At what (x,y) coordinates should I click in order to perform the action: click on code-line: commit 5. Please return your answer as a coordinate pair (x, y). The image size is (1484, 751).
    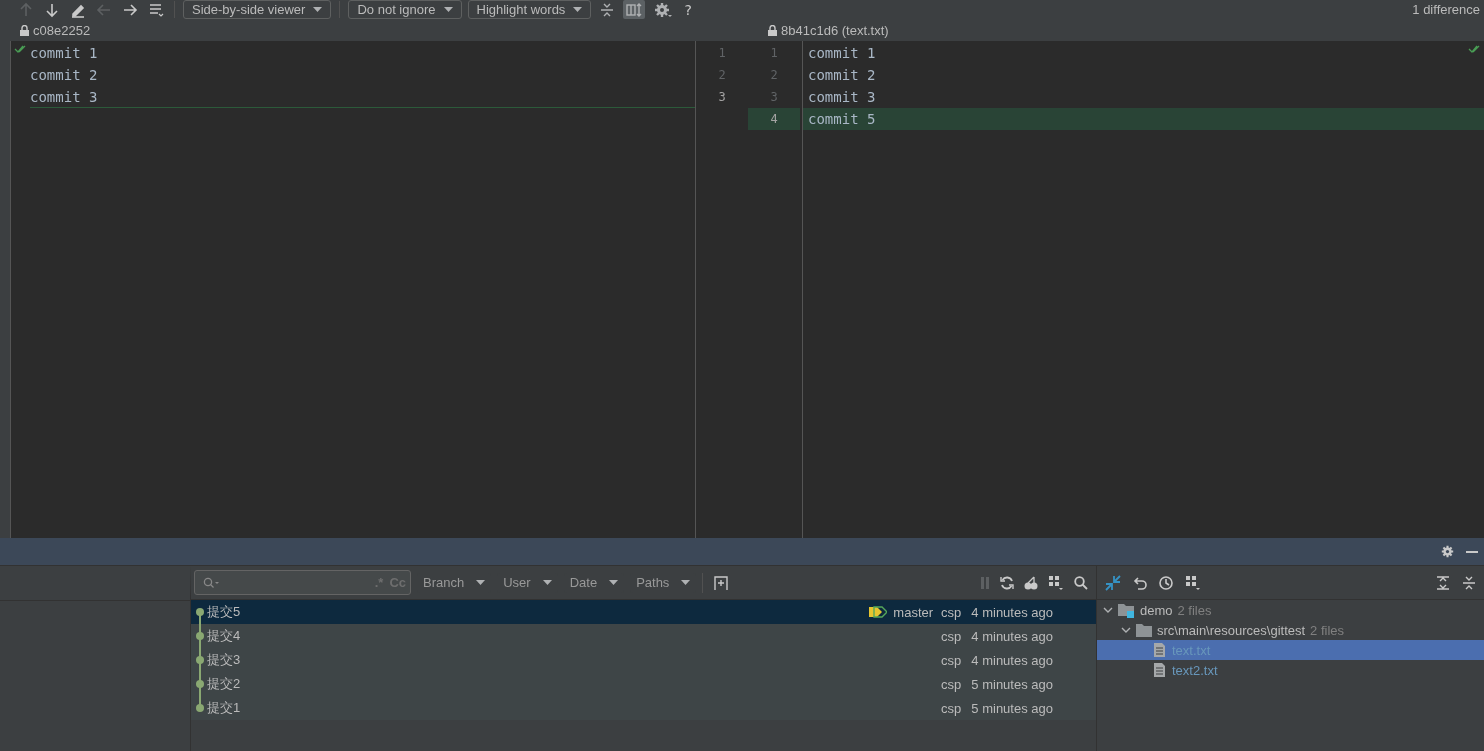
    Looking at the image, I should click on (842, 119).